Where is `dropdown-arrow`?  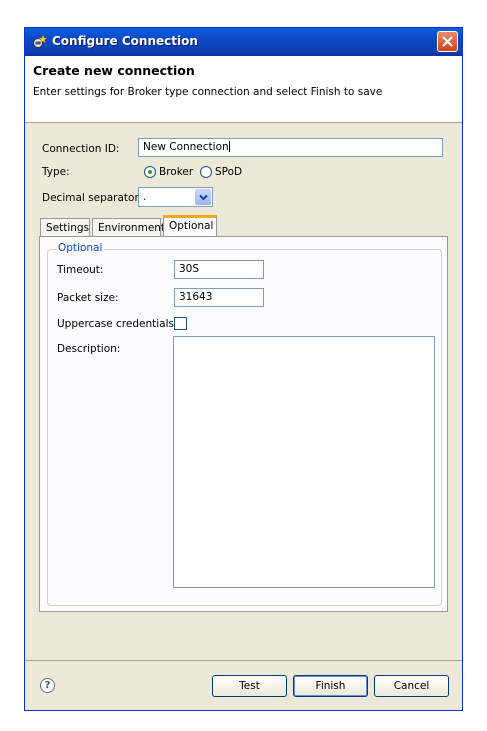 dropdown-arrow is located at coordinates (203, 197).